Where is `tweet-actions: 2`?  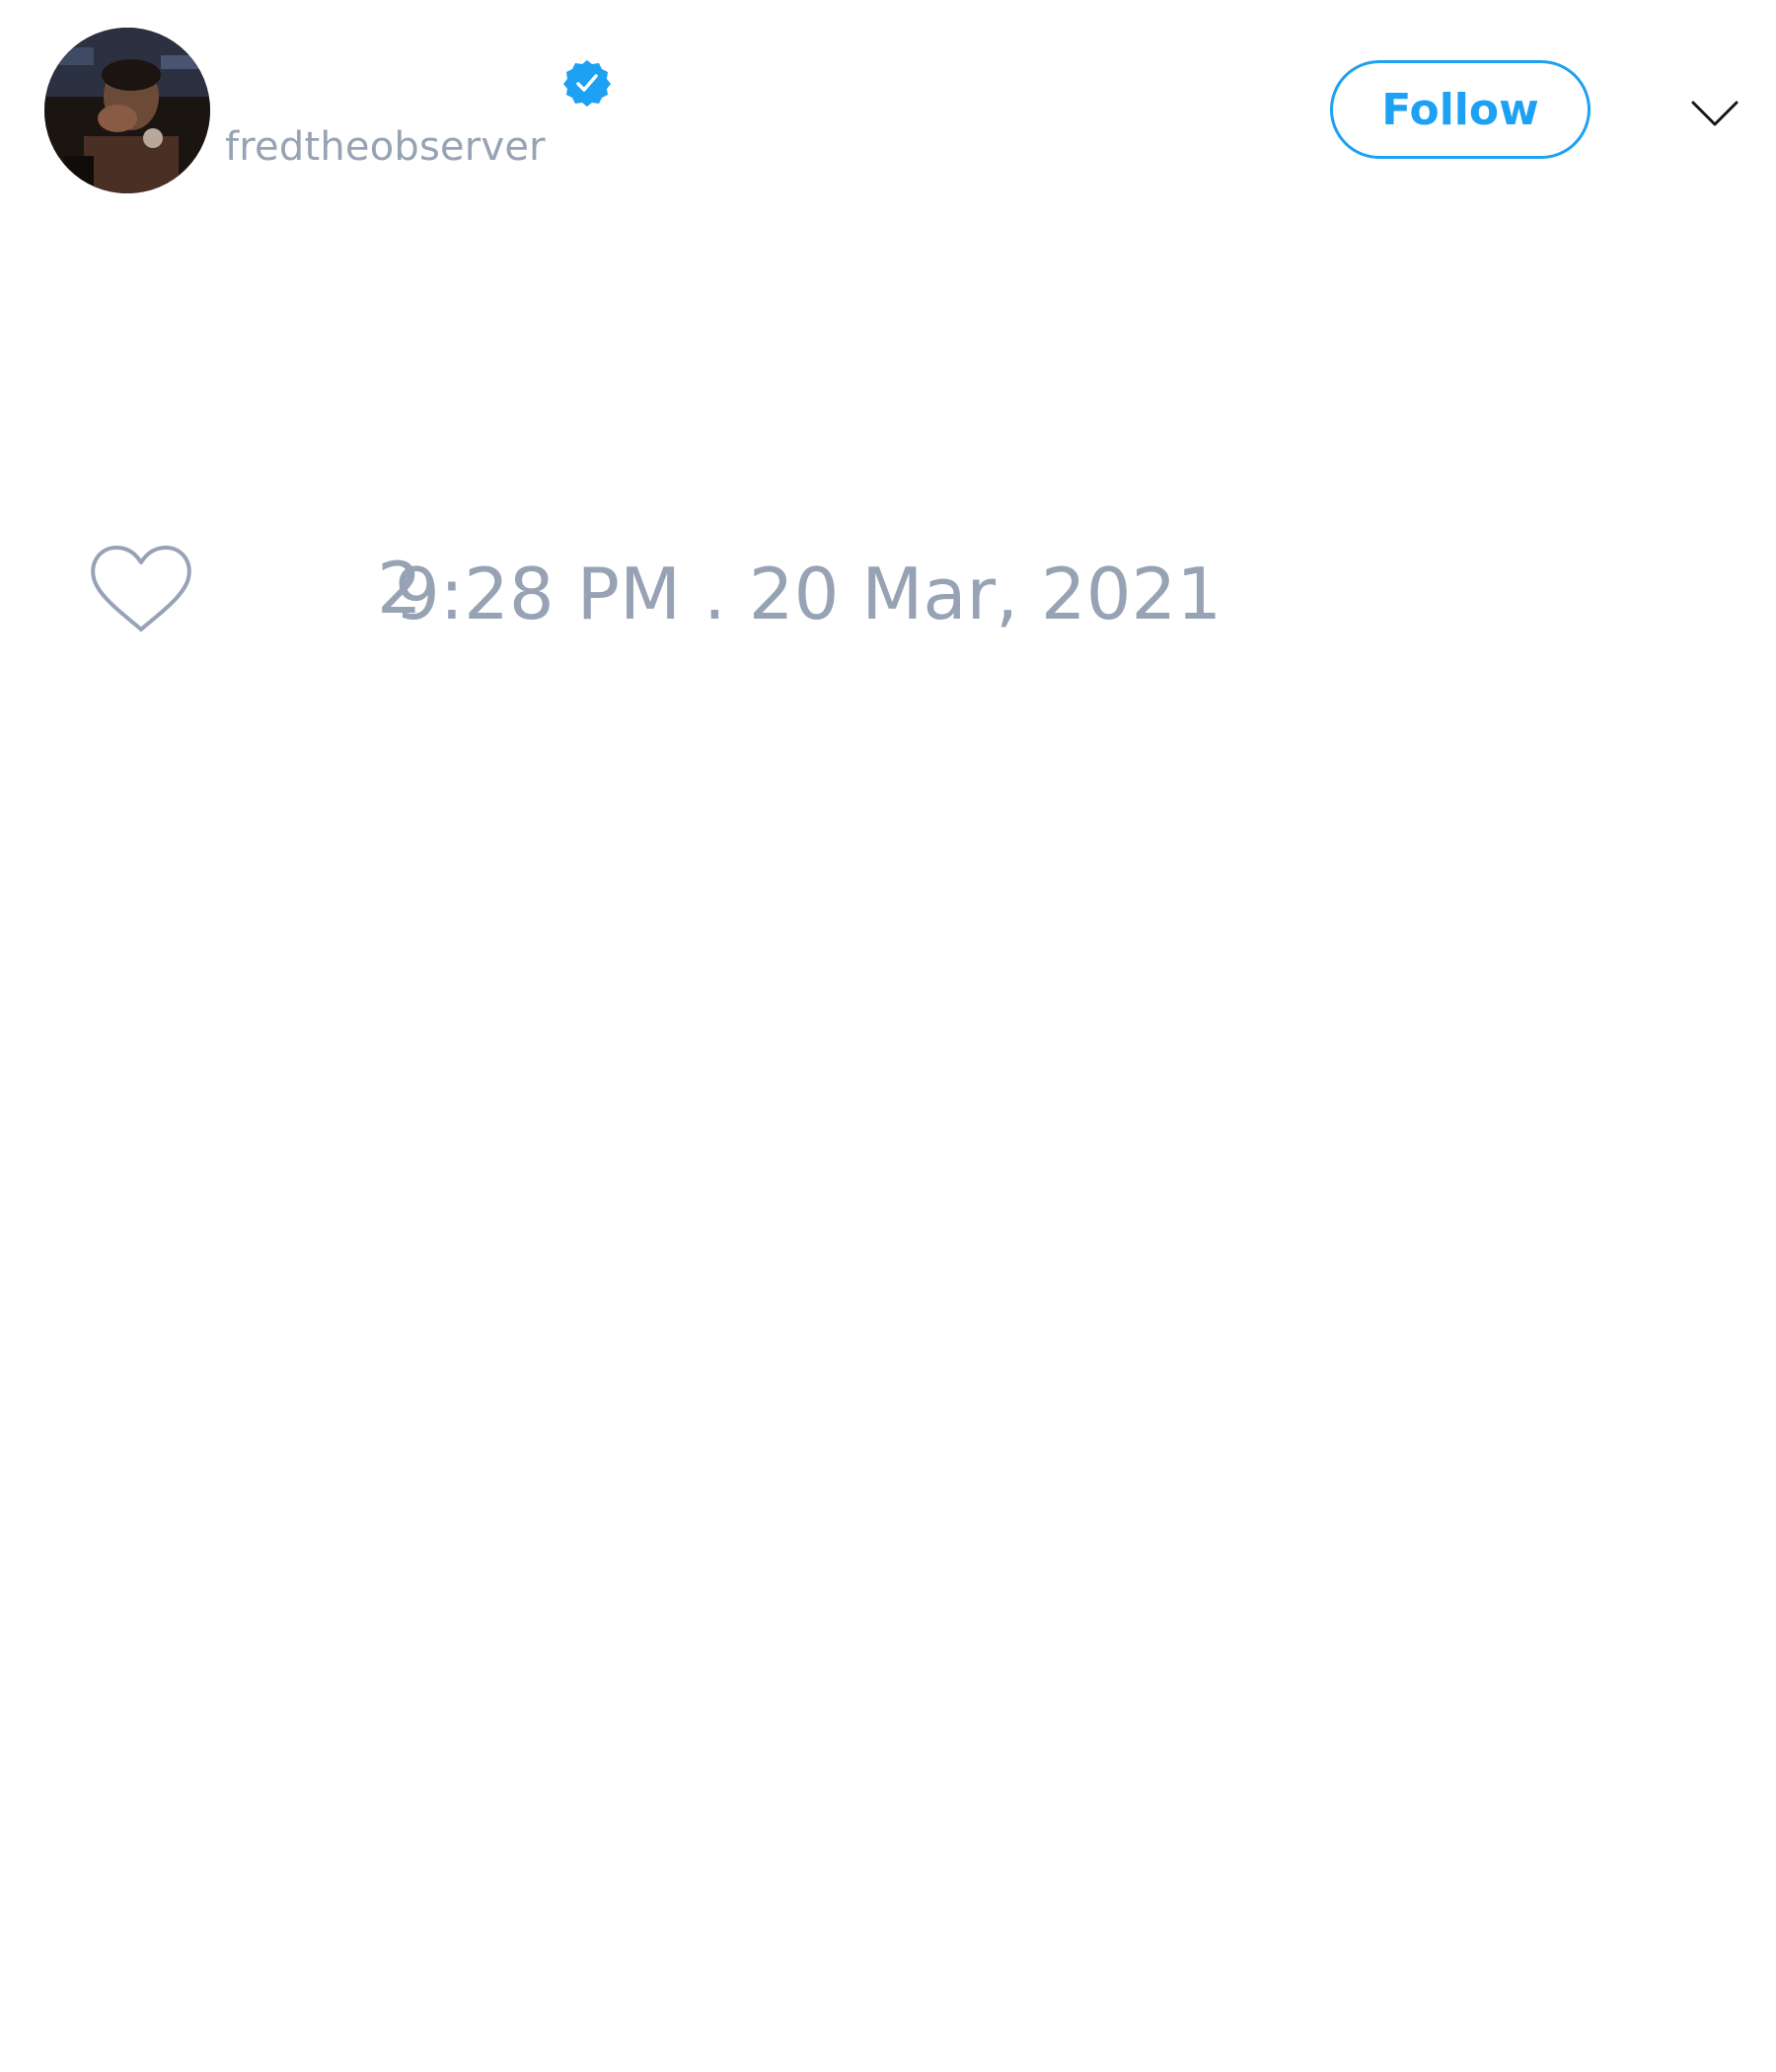
tweet-actions: 2 is located at coordinates (255, 590).